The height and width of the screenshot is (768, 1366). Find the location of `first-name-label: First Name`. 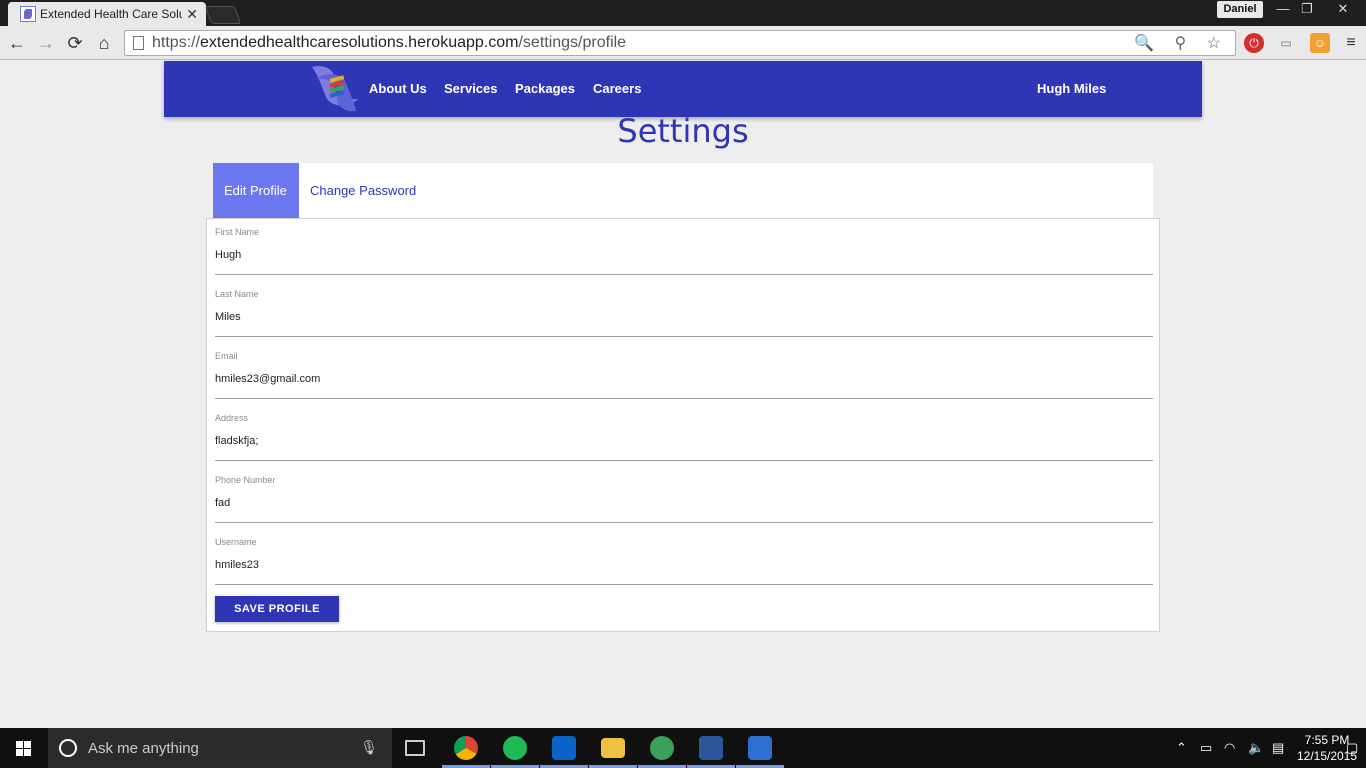

first-name-label: First Name is located at coordinates (237, 232).